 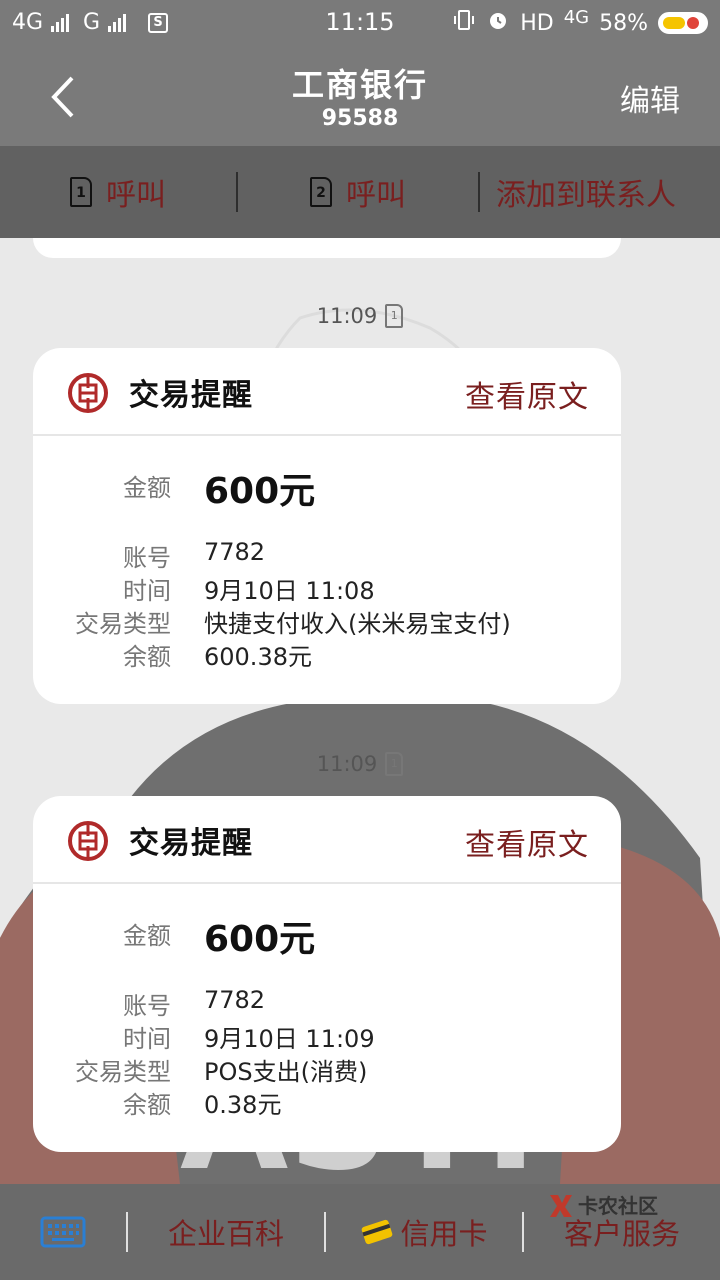 What do you see at coordinates (444, 1234) in the screenshot?
I see `menu-credit-card-label: 信用卡` at bounding box center [444, 1234].